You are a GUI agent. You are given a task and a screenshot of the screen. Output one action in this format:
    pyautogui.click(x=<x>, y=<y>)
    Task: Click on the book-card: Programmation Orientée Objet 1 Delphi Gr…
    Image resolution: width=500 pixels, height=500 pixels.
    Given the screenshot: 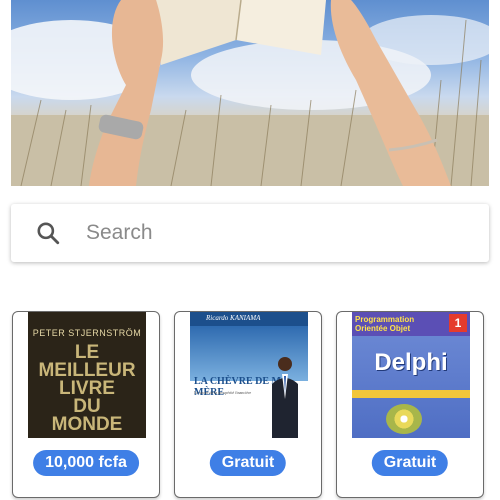 What is the action you would take?
    pyautogui.click(x=410, y=404)
    